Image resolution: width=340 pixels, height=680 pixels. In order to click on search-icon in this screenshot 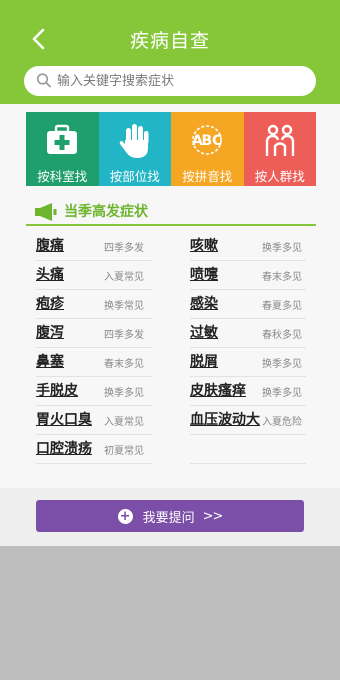, I will do `click(43, 80)`.